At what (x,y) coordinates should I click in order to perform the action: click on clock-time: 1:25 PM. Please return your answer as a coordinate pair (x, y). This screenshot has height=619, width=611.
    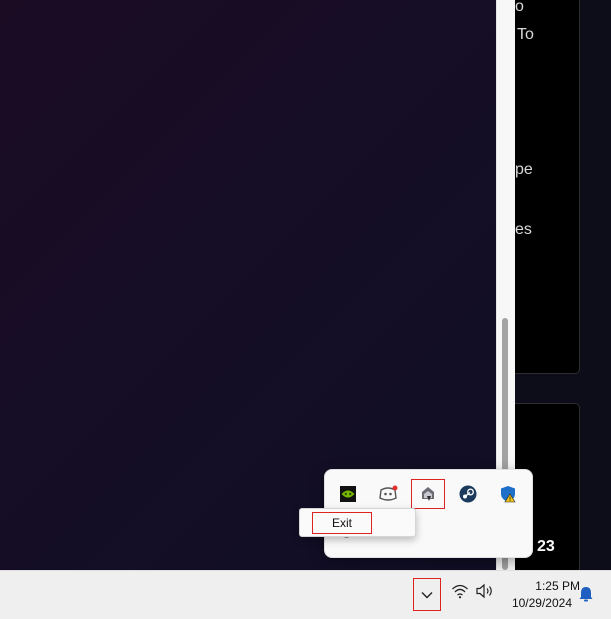
    Looking at the image, I should click on (540, 586).